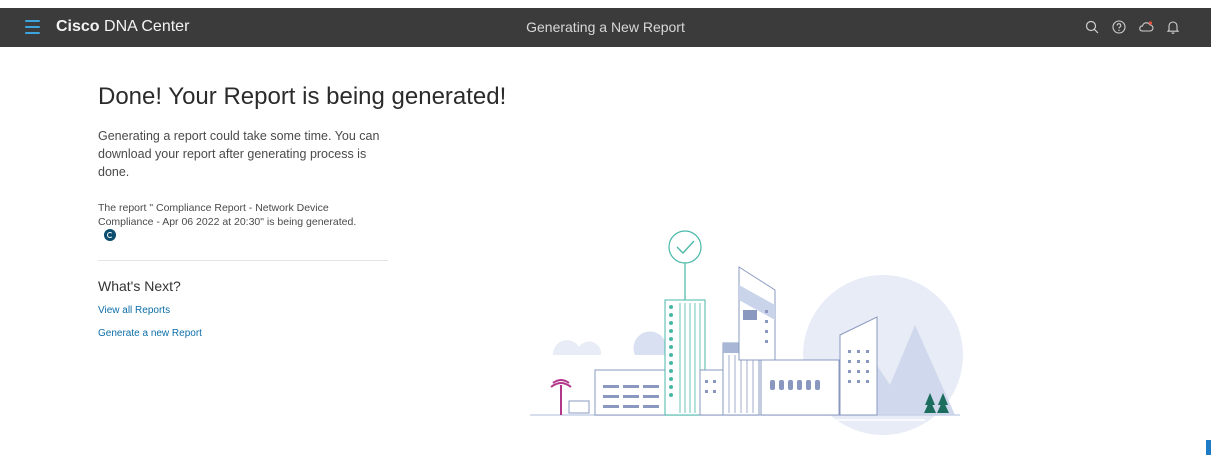  I want to click on help-icon, so click(1119, 27).